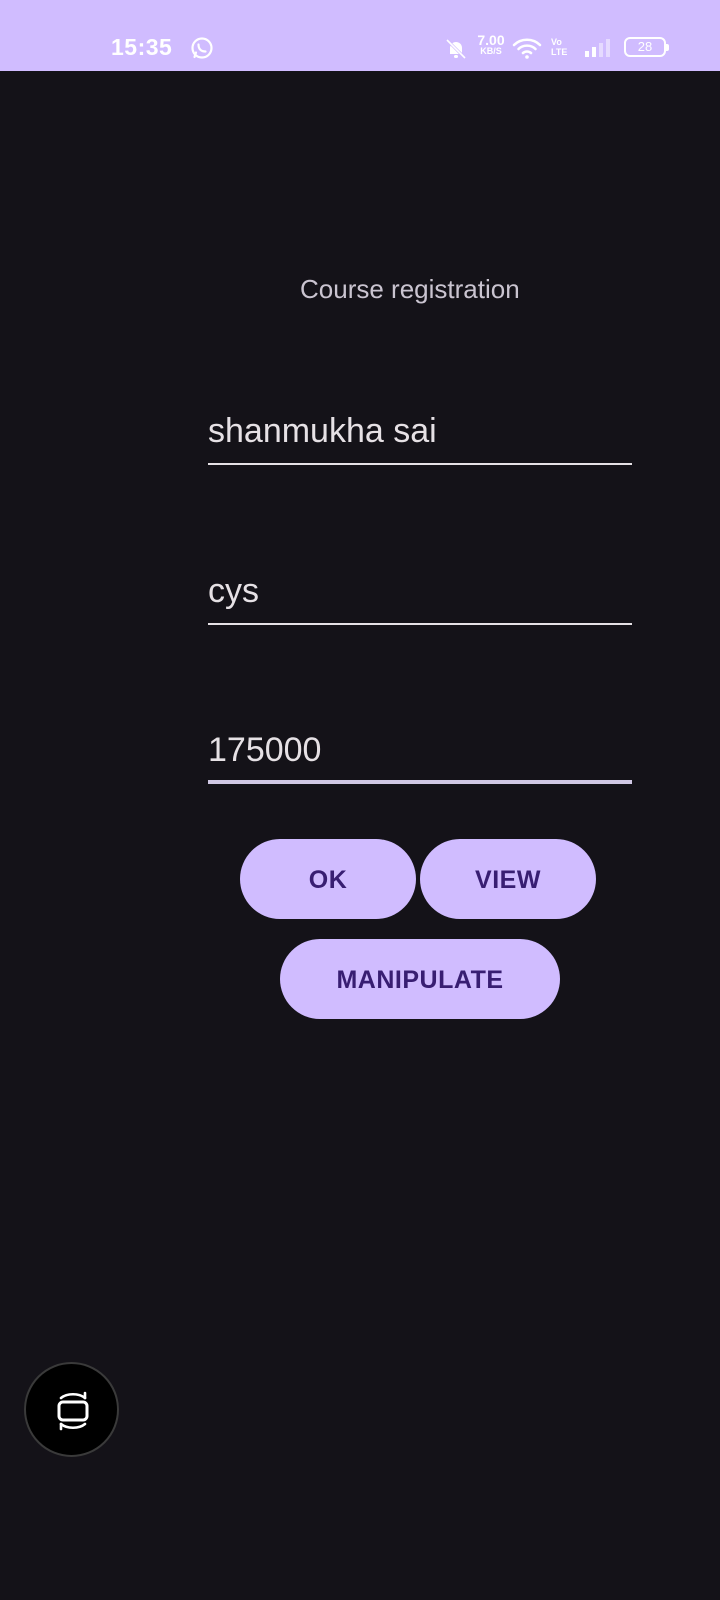 The width and height of the screenshot is (720, 1600). I want to click on volte-bottom: LTE, so click(559, 52).